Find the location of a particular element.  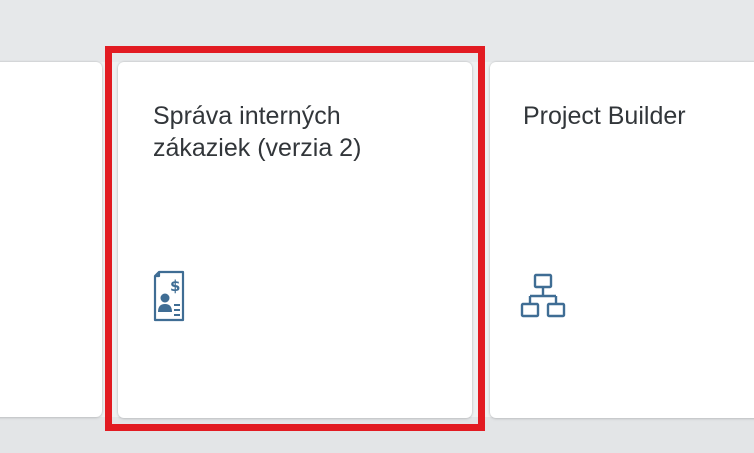

tile-area-bottom-background is located at coordinates (377, 435).